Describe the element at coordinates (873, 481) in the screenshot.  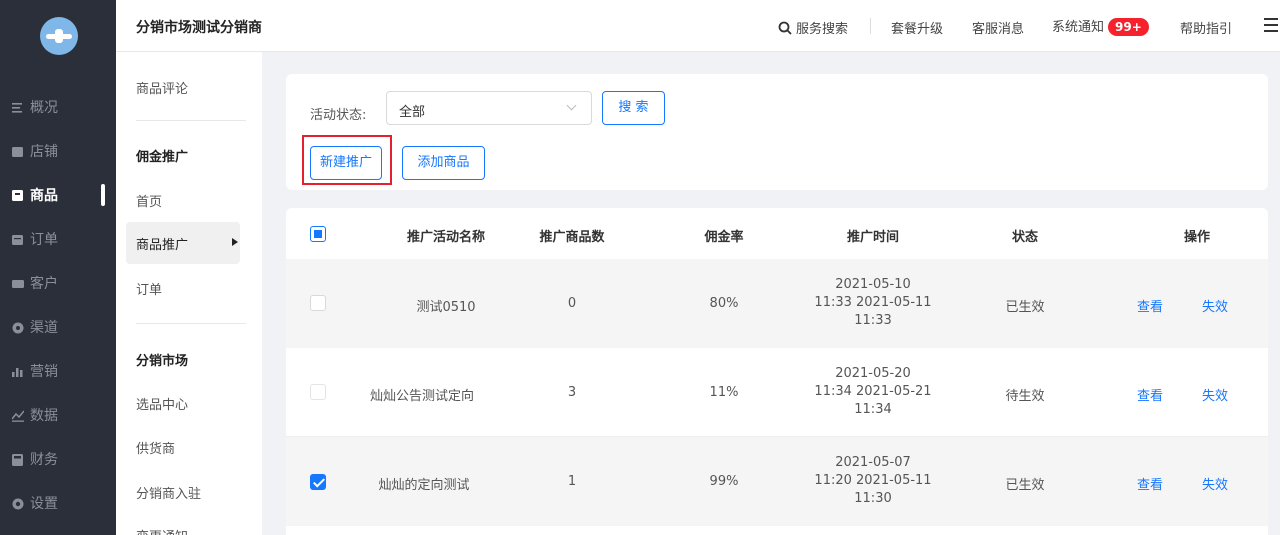
I see `cell-time: 2021-05-07 11:20 2021-05-11 11:30` at that location.